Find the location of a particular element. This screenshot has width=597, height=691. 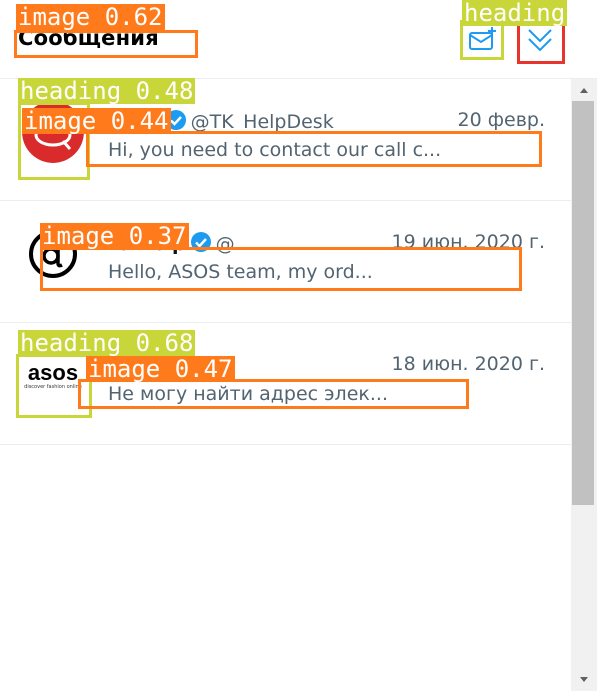

scroll-down-button is located at coordinates (584, 680).